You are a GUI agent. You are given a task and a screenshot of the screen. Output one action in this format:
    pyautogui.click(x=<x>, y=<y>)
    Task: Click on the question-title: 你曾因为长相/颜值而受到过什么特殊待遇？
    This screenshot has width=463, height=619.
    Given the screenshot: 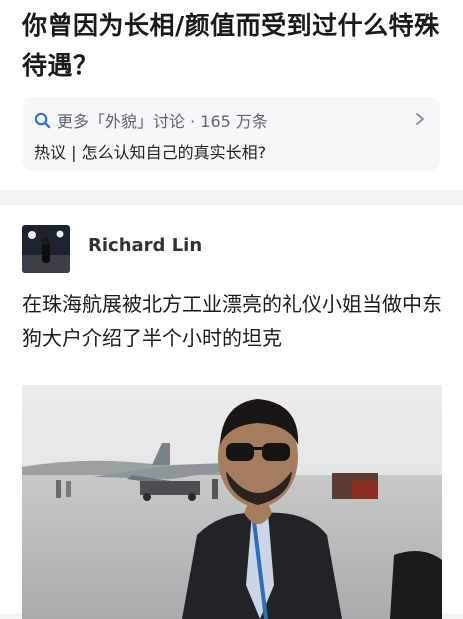 What is the action you would take?
    pyautogui.click(x=234, y=46)
    